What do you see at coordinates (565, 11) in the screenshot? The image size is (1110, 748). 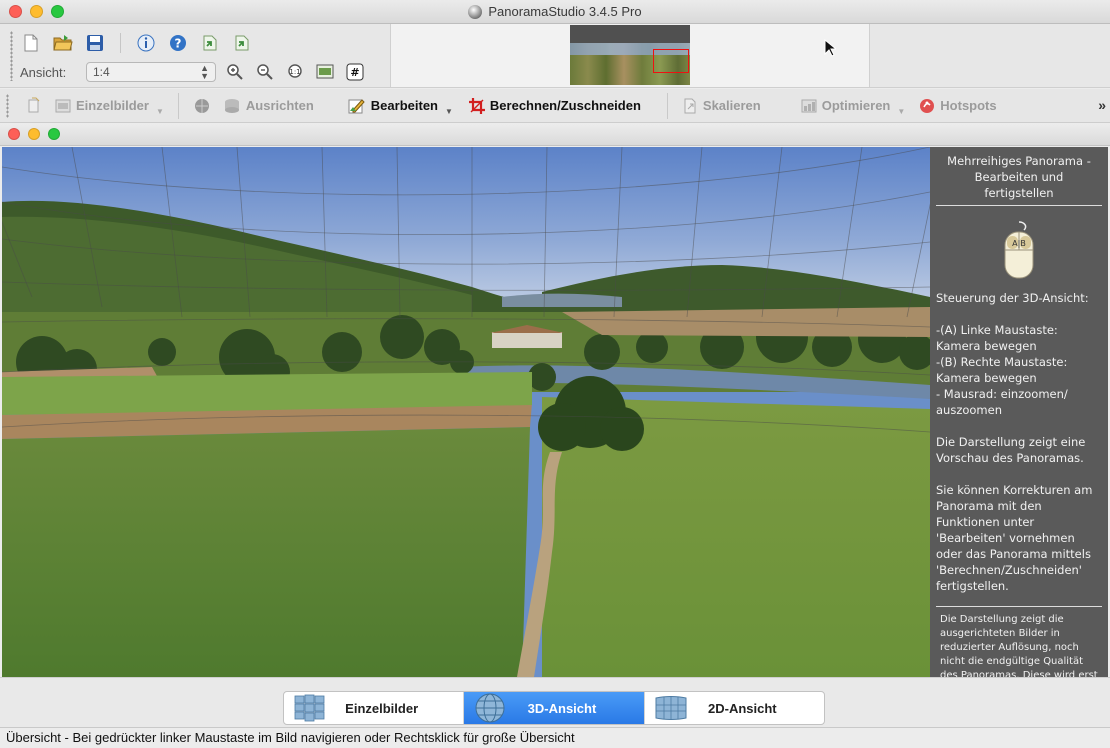 I see `window-title: PanoramaStudio 3.4.5 Pro` at bounding box center [565, 11].